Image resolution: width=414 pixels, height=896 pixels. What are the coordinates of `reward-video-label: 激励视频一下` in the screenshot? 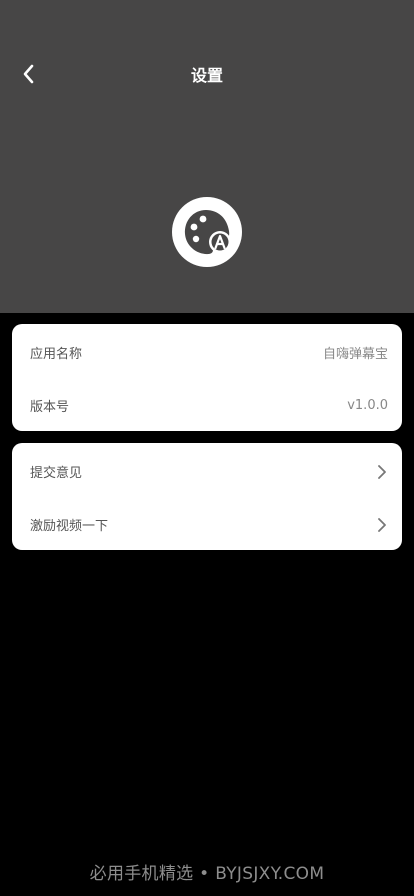 It's located at (69, 526).